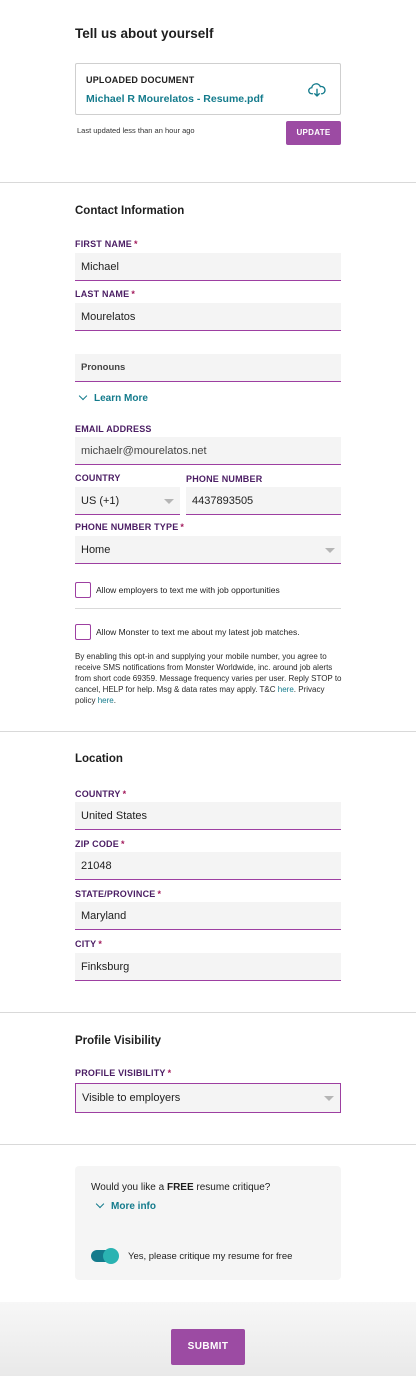 This screenshot has width=416, height=1376. I want to click on cloud-download-icon, so click(317, 90).